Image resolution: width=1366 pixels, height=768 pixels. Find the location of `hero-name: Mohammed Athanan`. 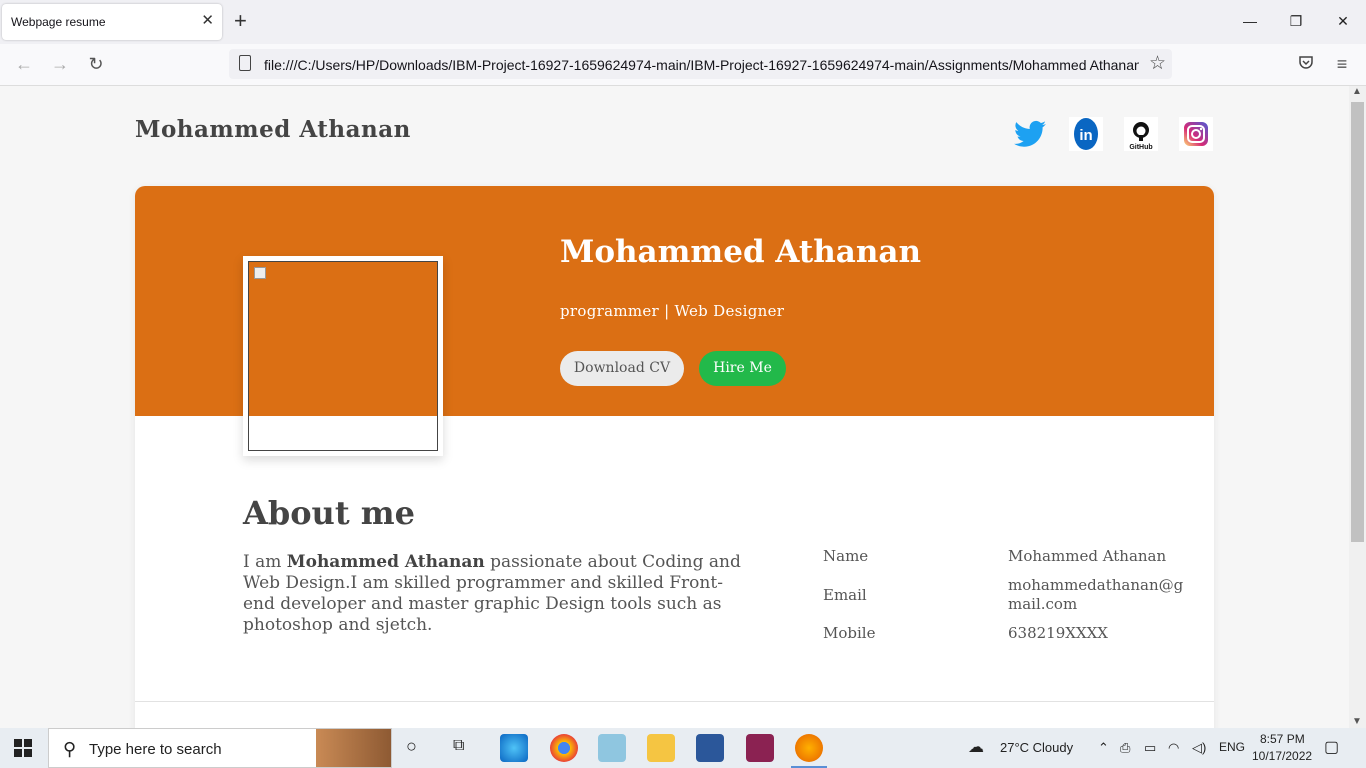

hero-name: Mohammed Athanan is located at coordinates (741, 252).